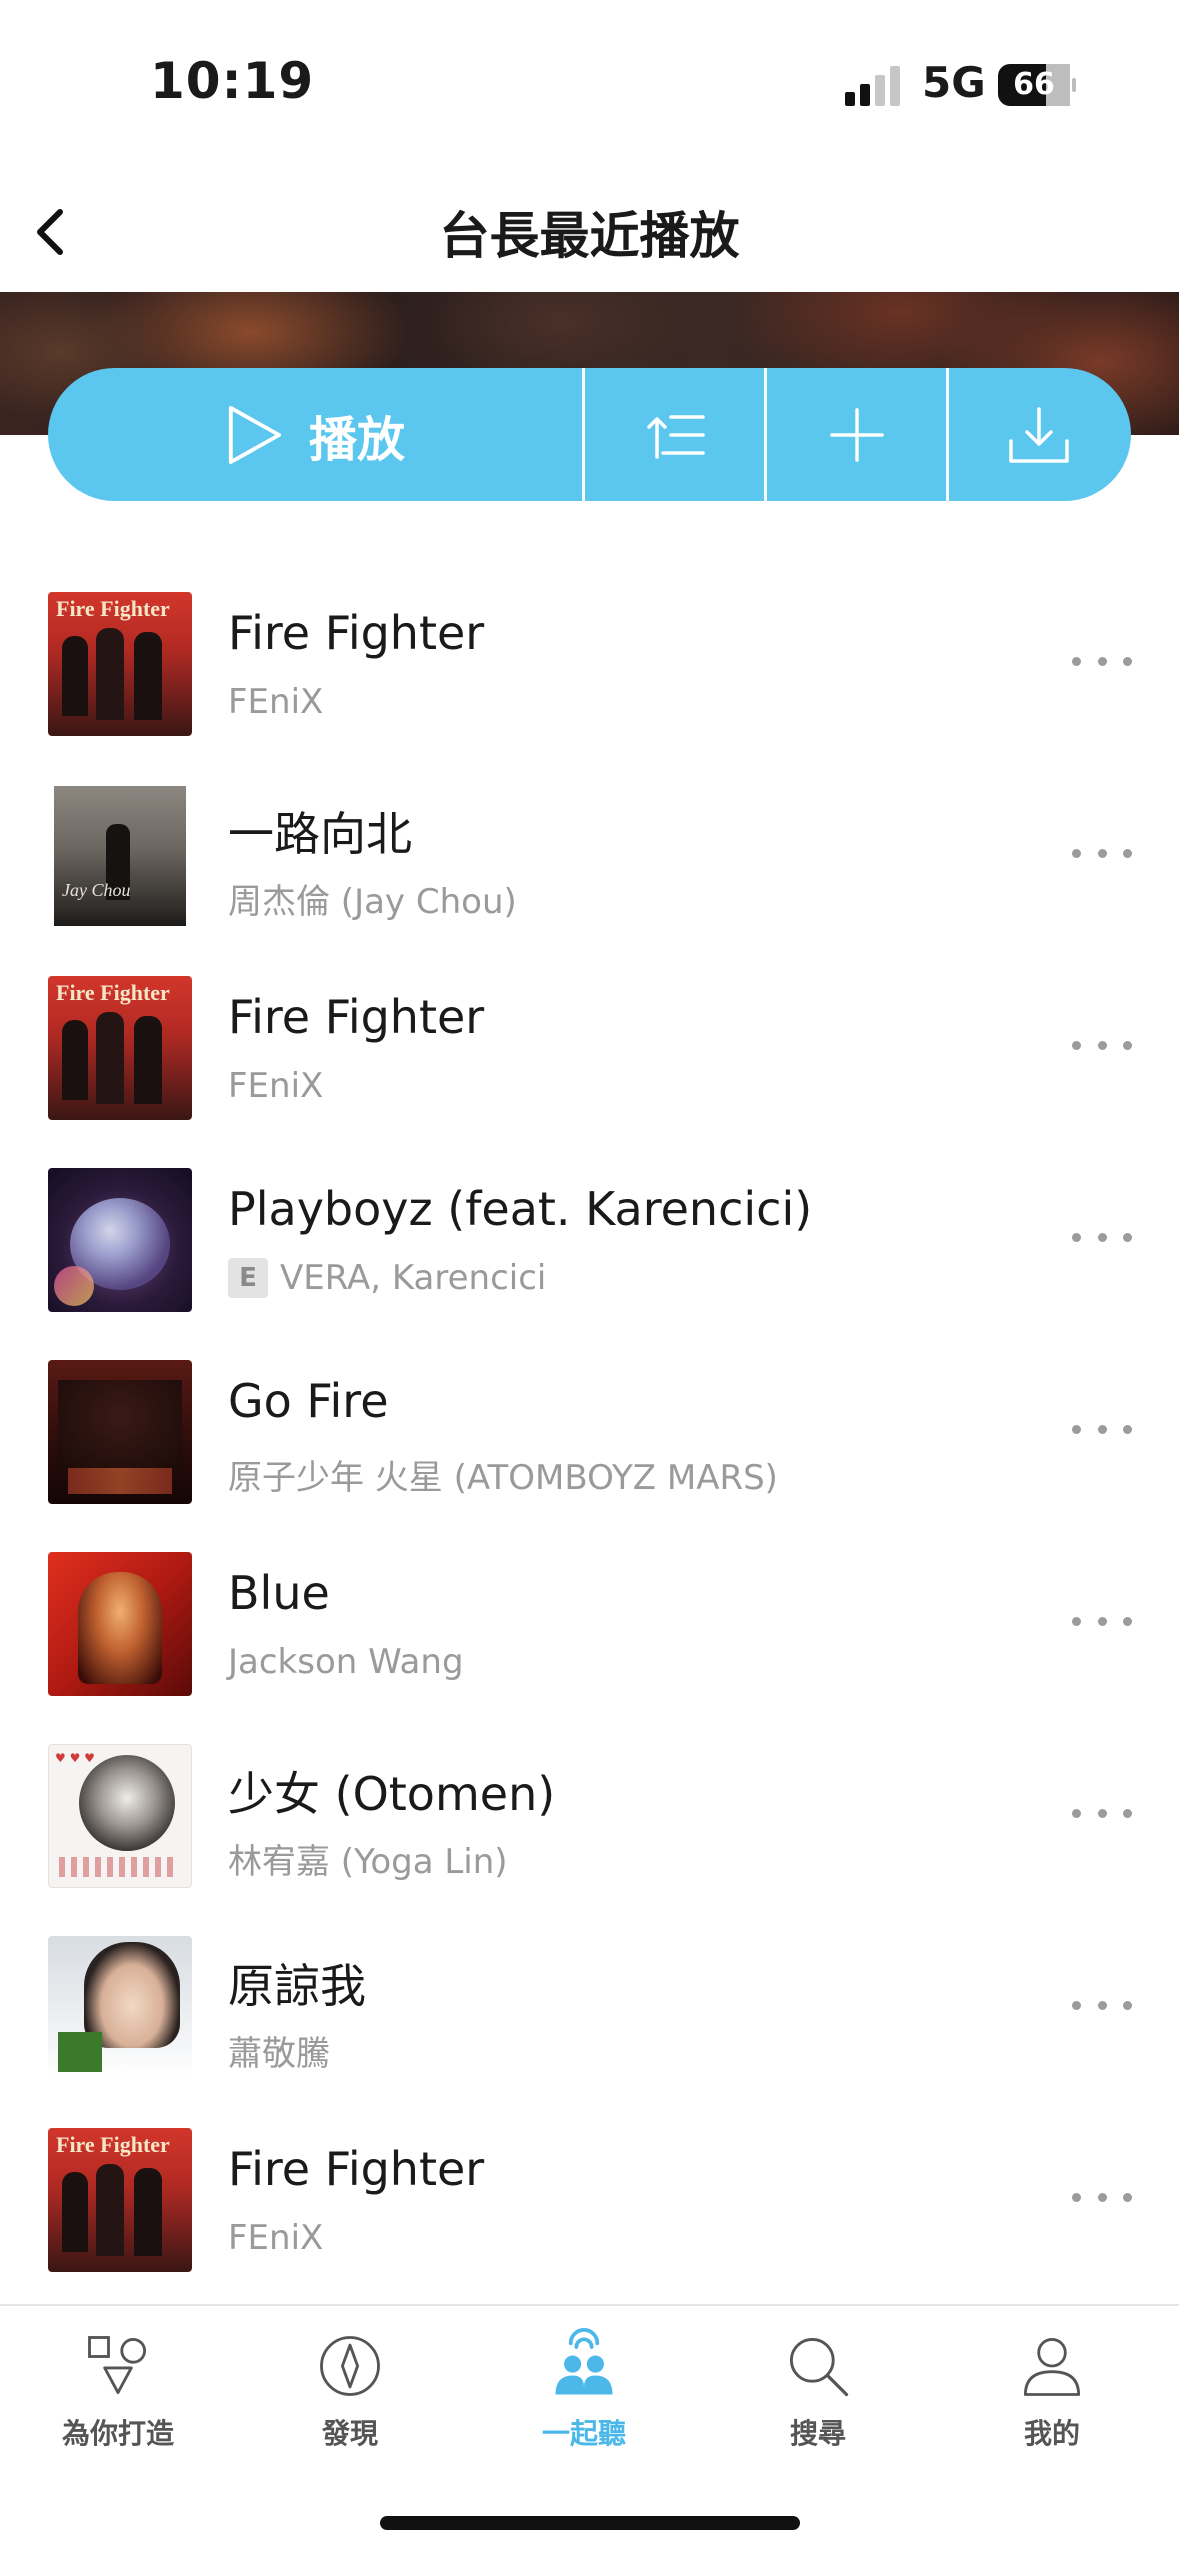 The height and width of the screenshot is (2558, 1179). Describe the element at coordinates (279, 1593) in the screenshot. I see `song-title: Blue` at that location.